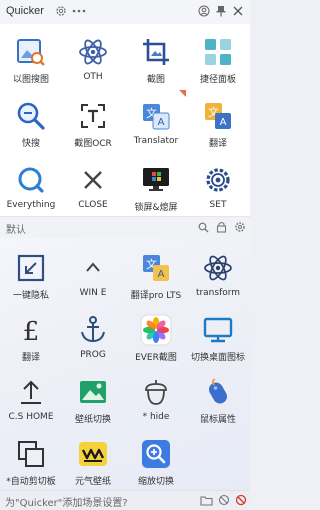 Image resolution: width=320 pixels, height=510 pixels. I want to click on action-screenshot-ocr: 截图OCR, so click(93, 122).